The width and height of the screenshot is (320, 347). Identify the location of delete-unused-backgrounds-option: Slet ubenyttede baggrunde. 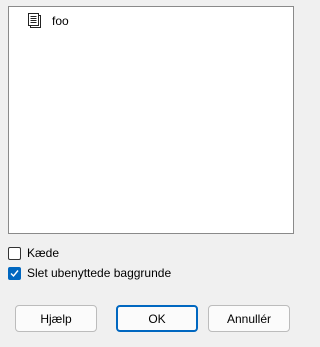
(89, 273).